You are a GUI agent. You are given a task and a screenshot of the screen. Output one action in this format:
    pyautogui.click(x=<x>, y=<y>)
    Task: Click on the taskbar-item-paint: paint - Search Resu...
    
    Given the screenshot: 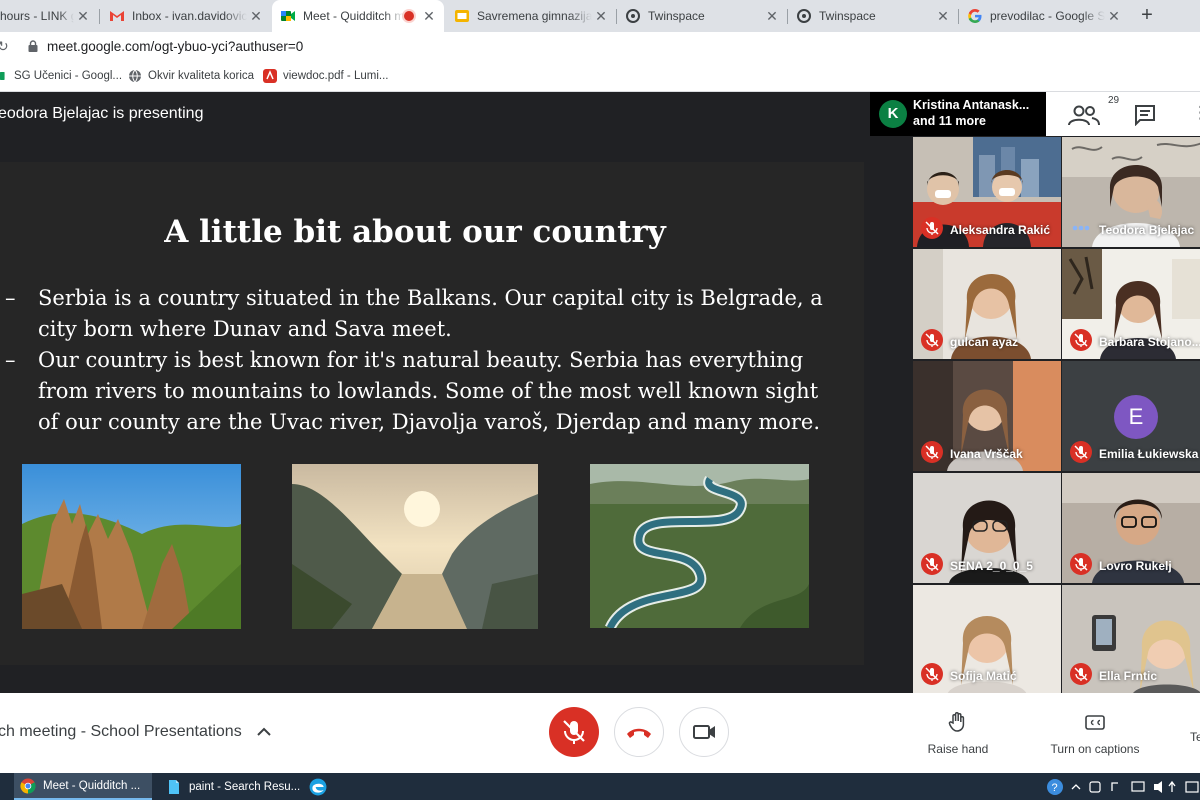 What is the action you would take?
    pyautogui.click(x=230, y=786)
    